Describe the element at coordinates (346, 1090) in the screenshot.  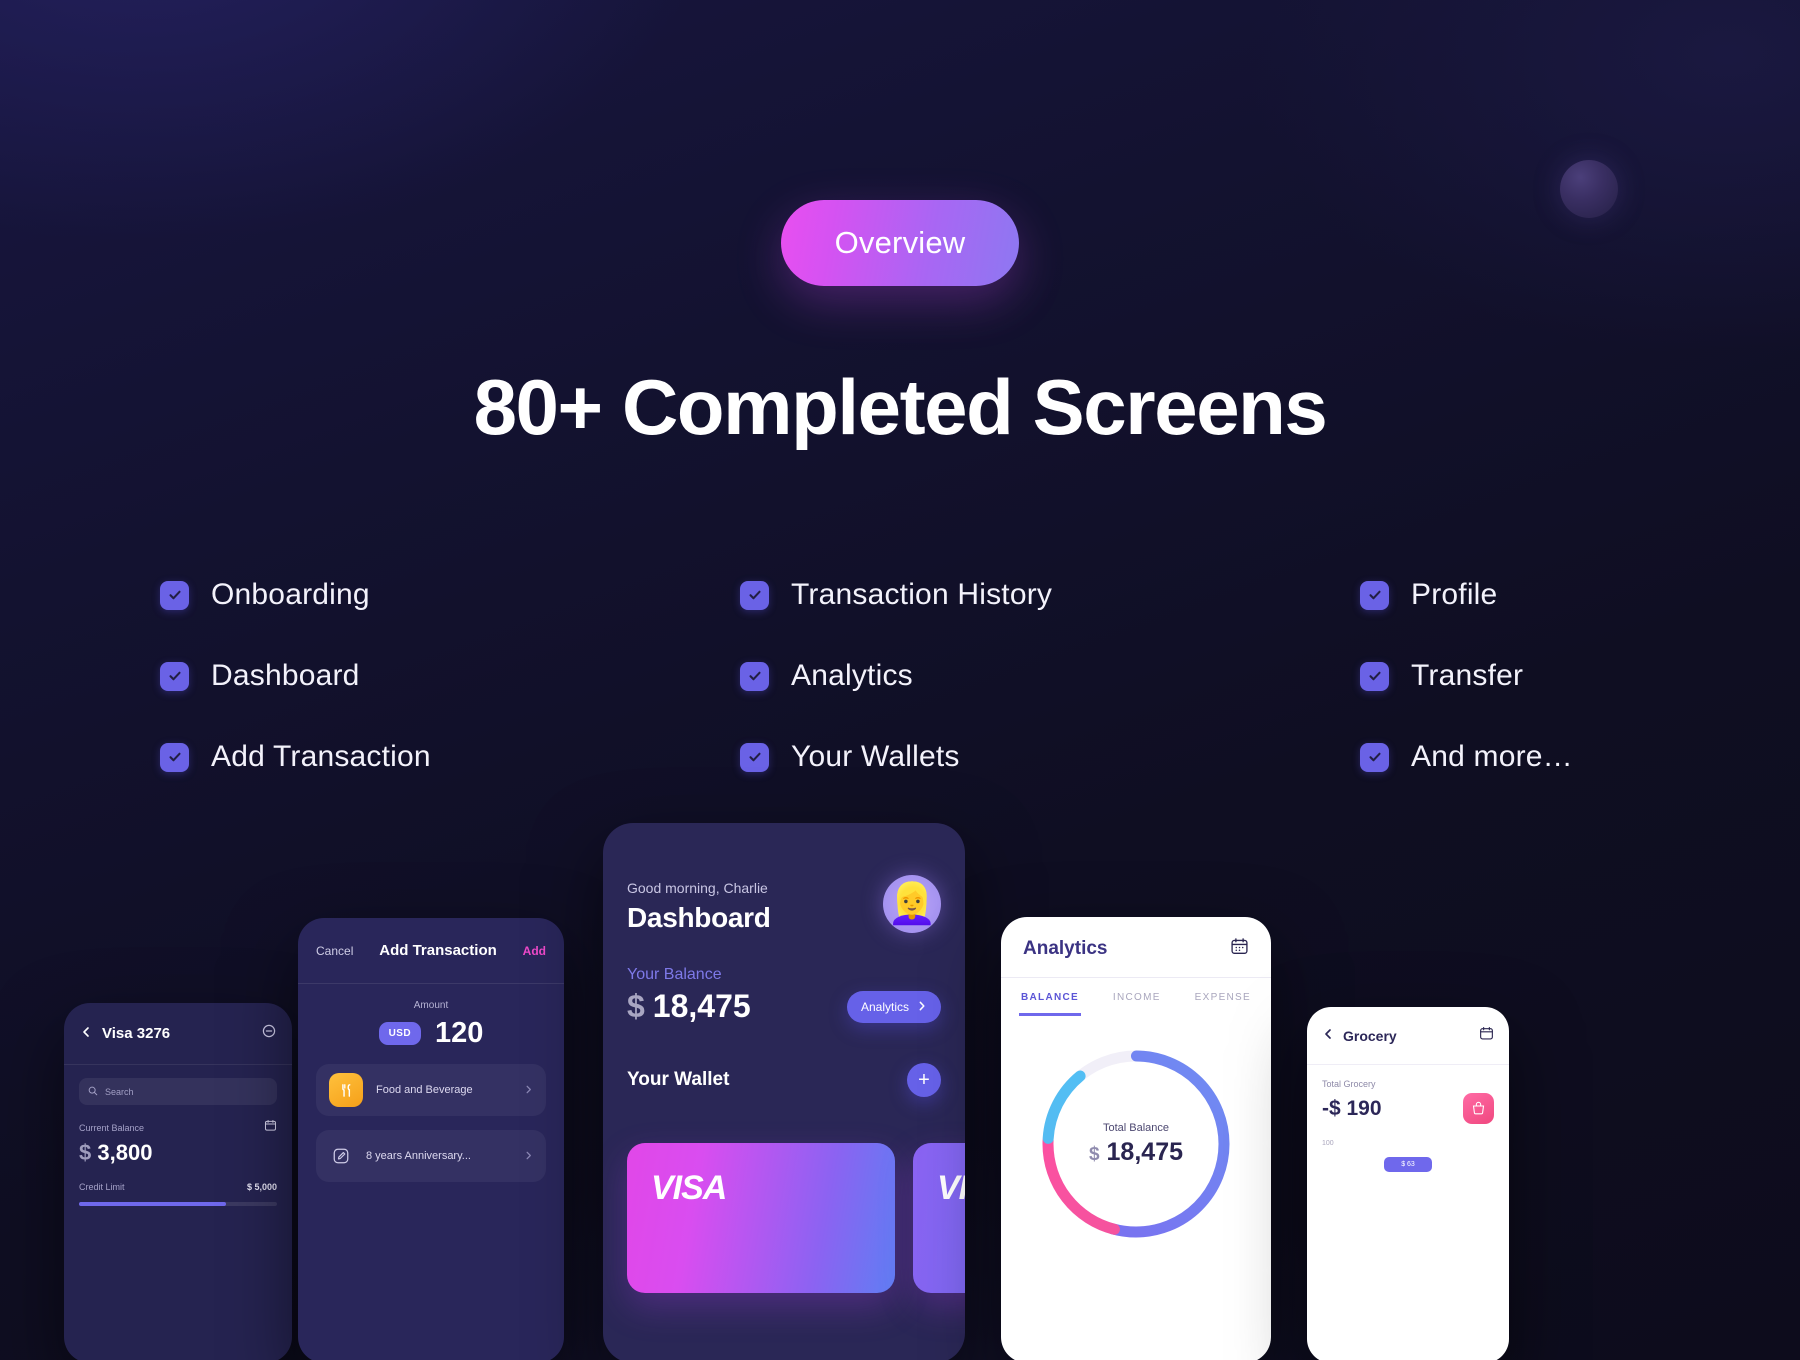
I see `cutlery-icon` at that location.